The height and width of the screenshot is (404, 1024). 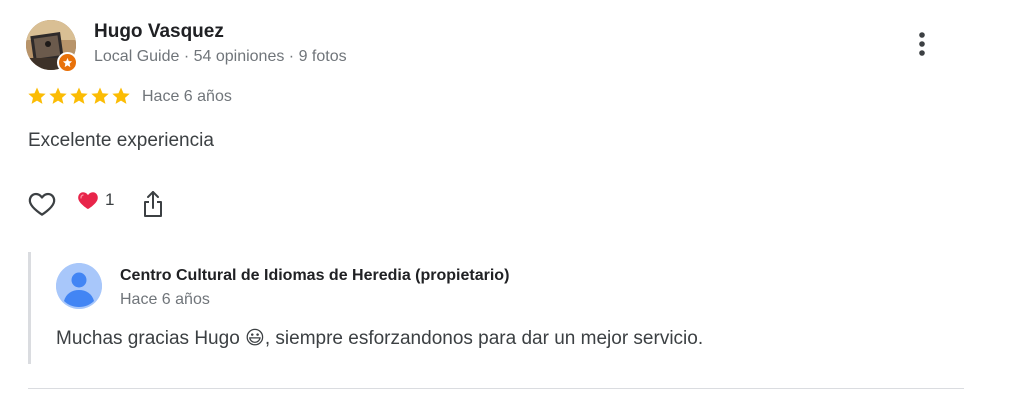 I want to click on heart-outline-icon, so click(x=42, y=204).